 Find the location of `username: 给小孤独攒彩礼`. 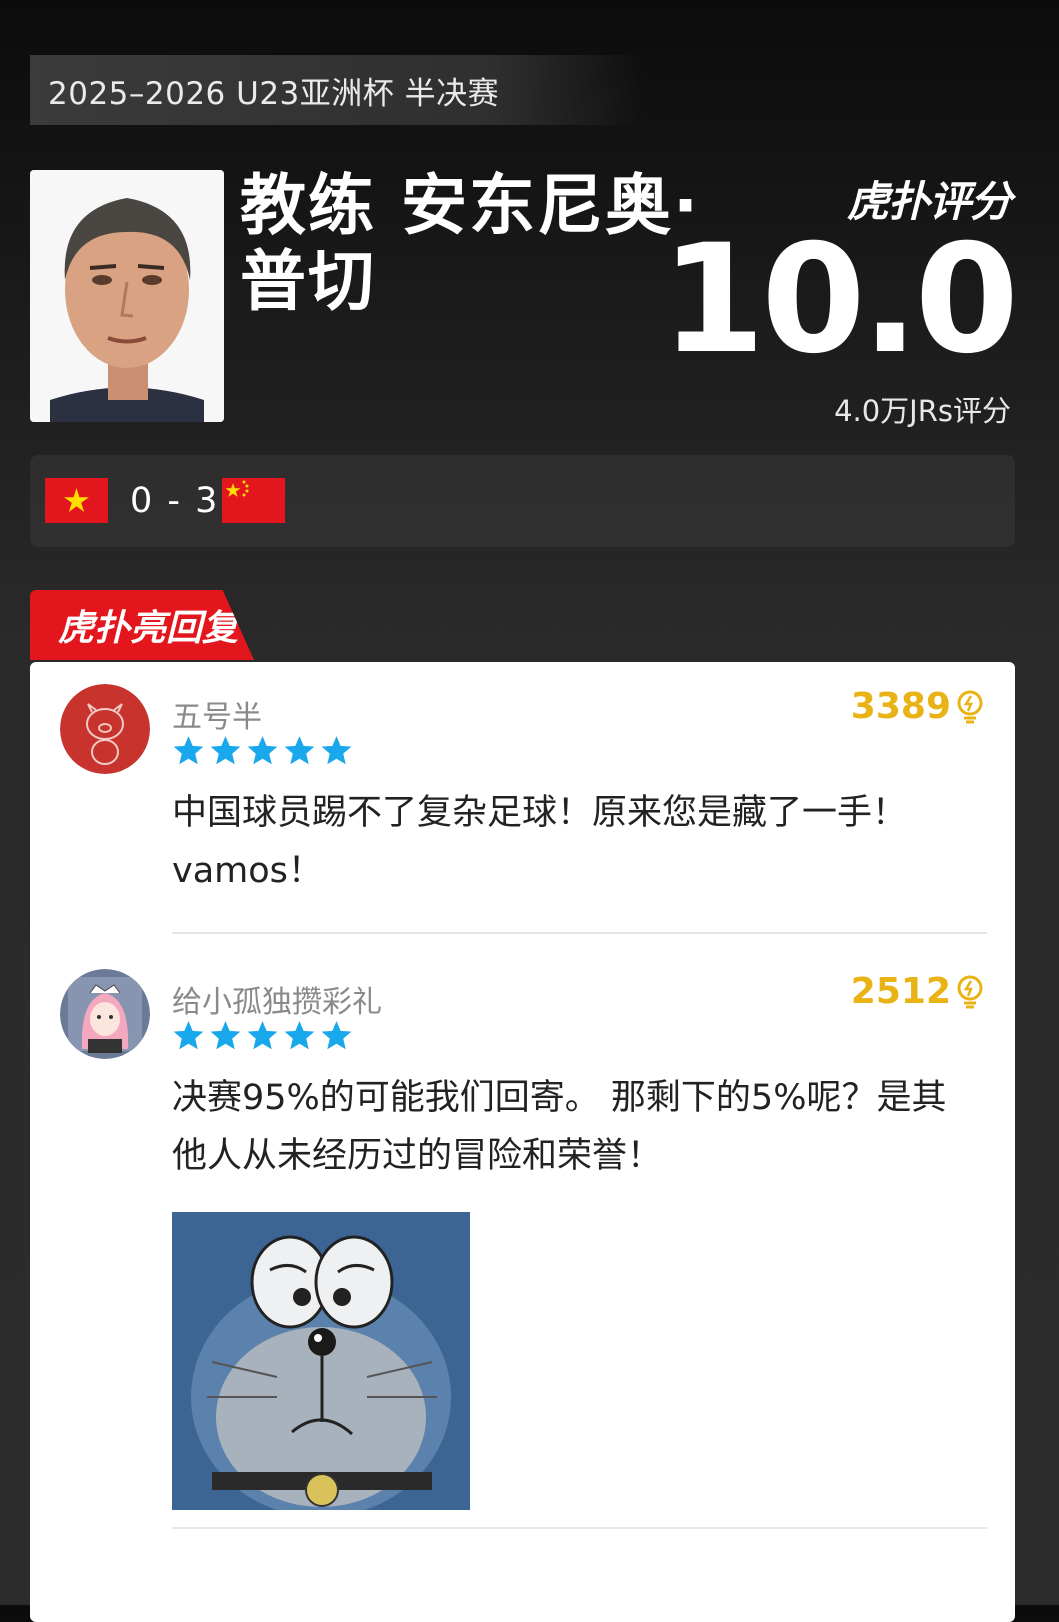

username: 给小孤独攒彩礼 is located at coordinates (277, 999).